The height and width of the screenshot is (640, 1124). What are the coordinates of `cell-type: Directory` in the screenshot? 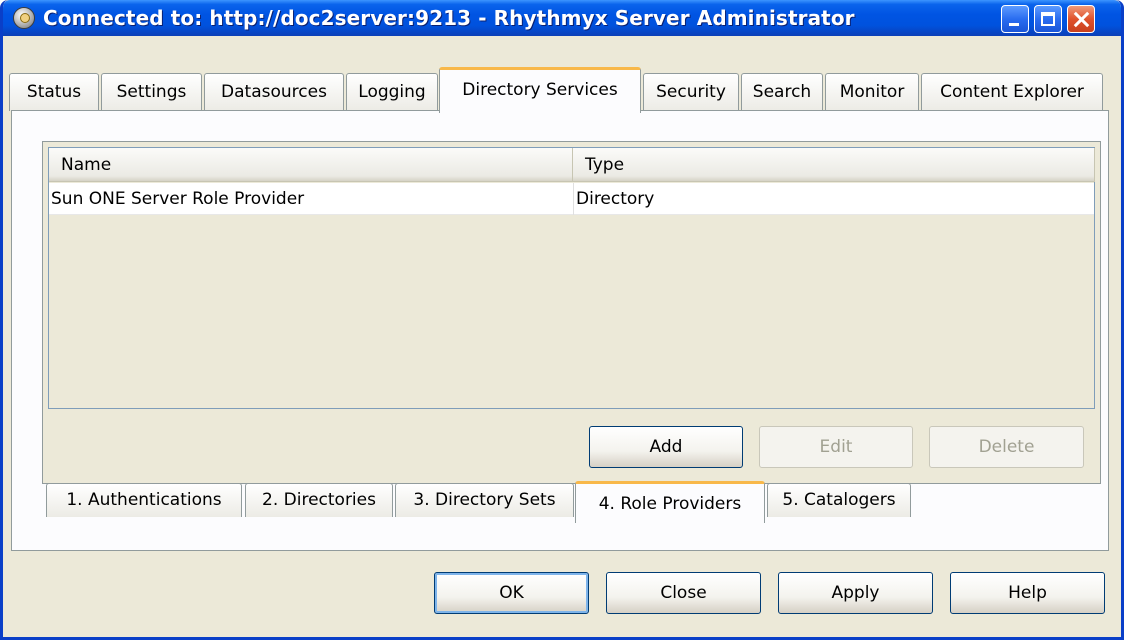 It's located at (833, 199).